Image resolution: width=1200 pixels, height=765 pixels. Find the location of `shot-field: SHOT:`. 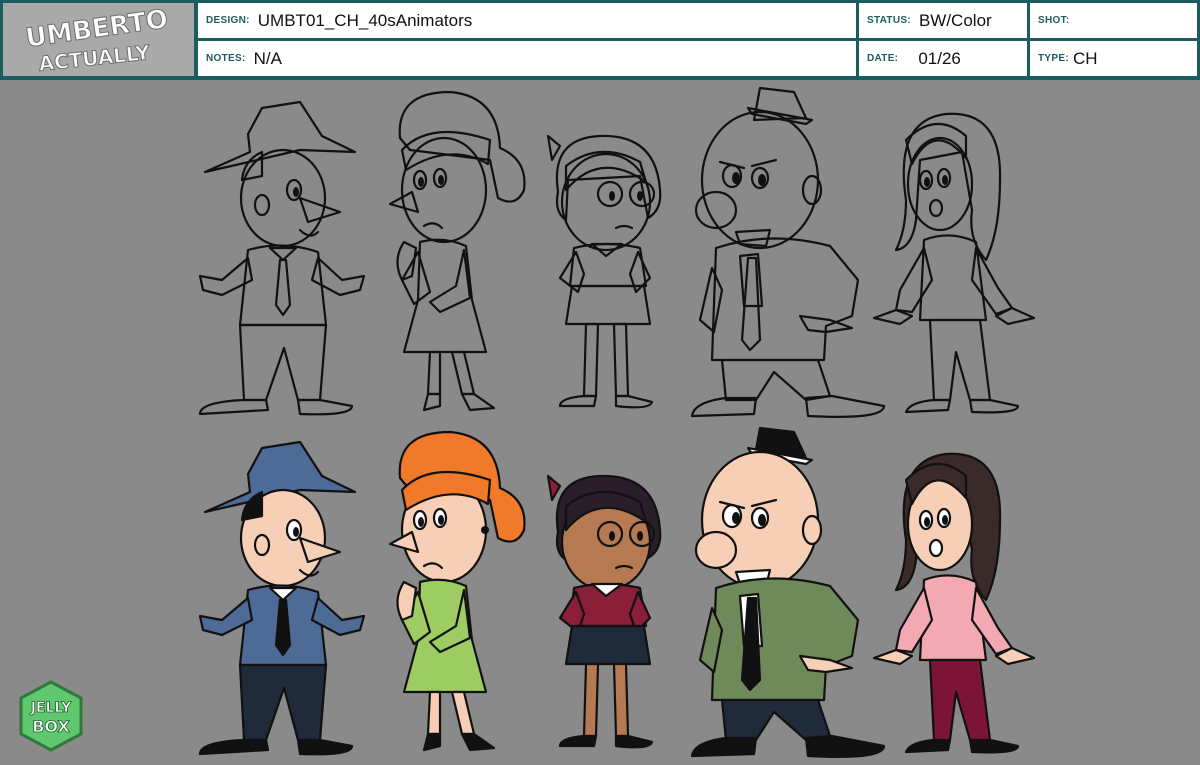

shot-field: SHOT: is located at coordinates (1113, 20).